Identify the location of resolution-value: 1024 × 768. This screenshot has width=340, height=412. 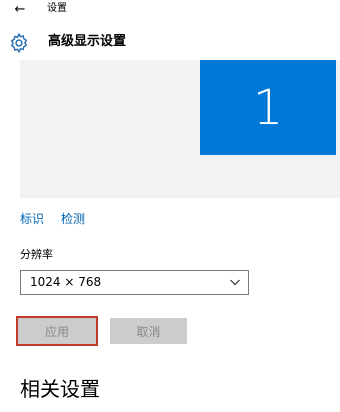
(66, 282).